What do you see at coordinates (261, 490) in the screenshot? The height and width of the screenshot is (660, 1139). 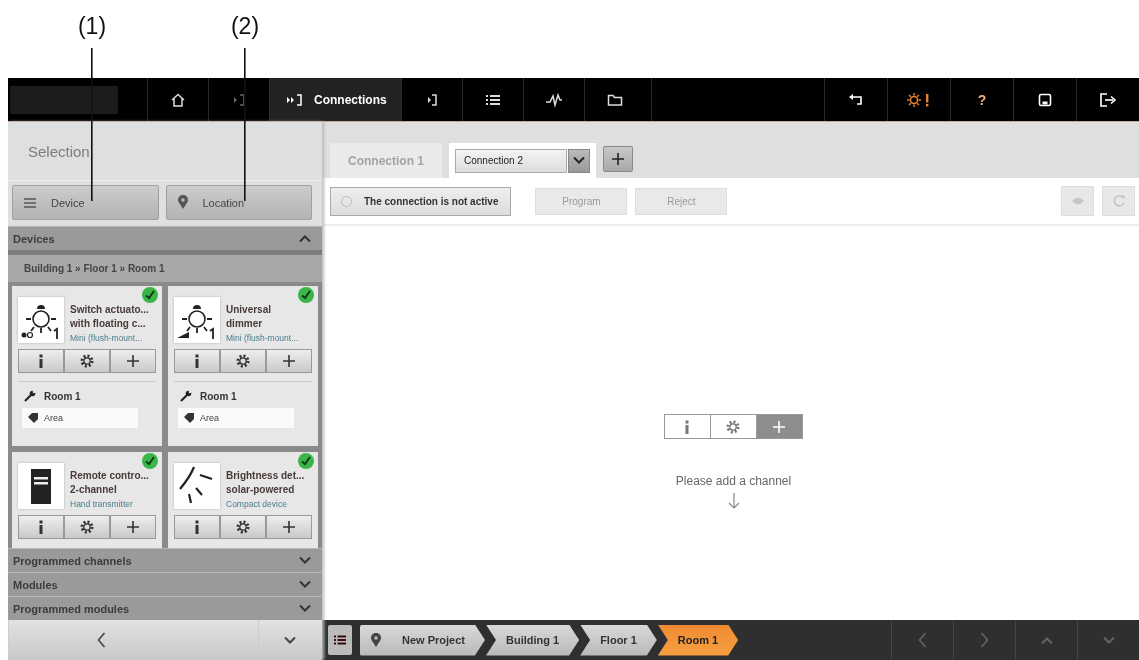 I see `device-name: solar-powered` at bounding box center [261, 490].